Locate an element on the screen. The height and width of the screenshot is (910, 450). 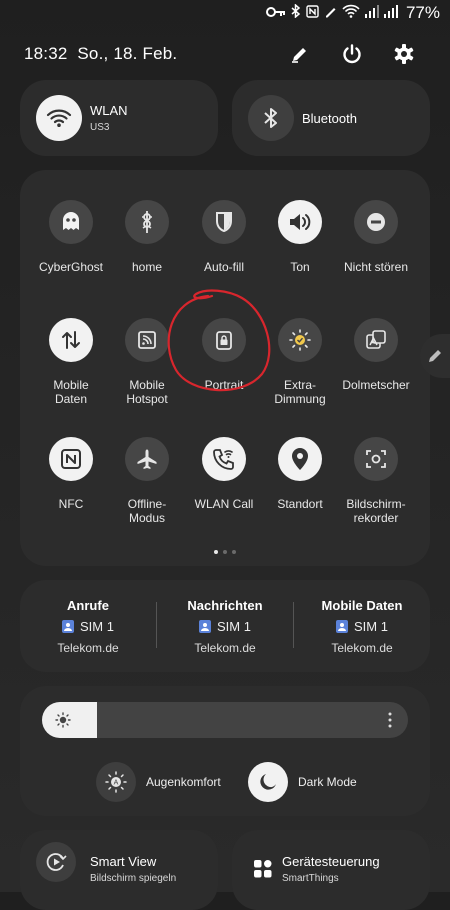
tile-label: Auto-fill is located at coordinates (223, 267).